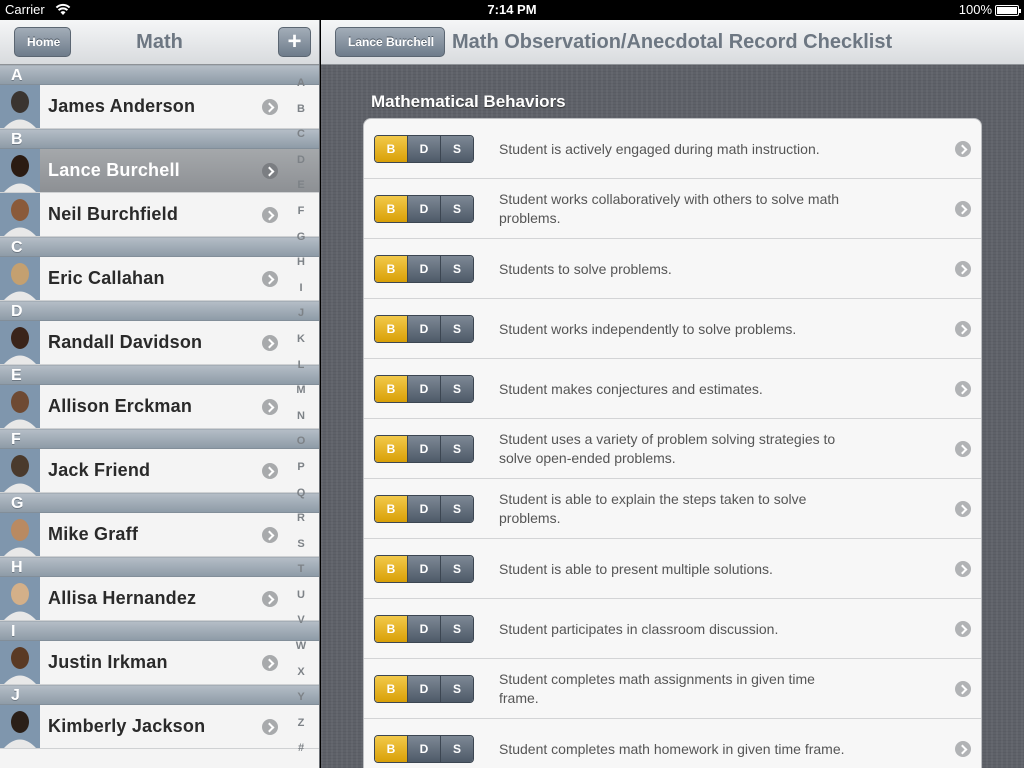 The width and height of the screenshot is (1024, 768). What do you see at coordinates (159, 107) in the screenshot?
I see `student-row: James Anderson` at bounding box center [159, 107].